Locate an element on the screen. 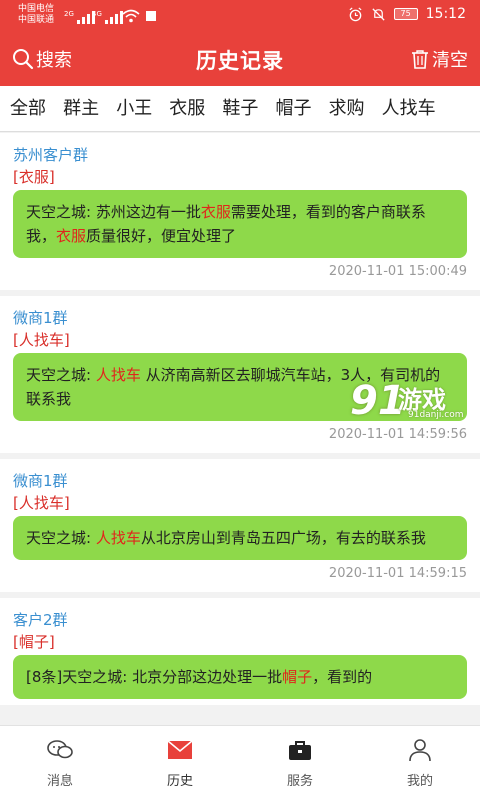  tab-group-owner: 群主 is located at coordinates (81, 108).